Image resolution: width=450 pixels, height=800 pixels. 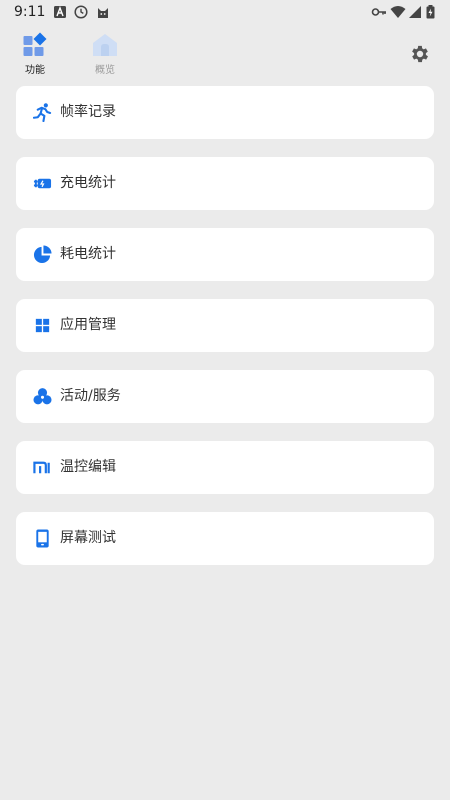 What do you see at coordinates (225, 112) in the screenshot?
I see `menu-item-fps-record: 帧率记录` at bounding box center [225, 112].